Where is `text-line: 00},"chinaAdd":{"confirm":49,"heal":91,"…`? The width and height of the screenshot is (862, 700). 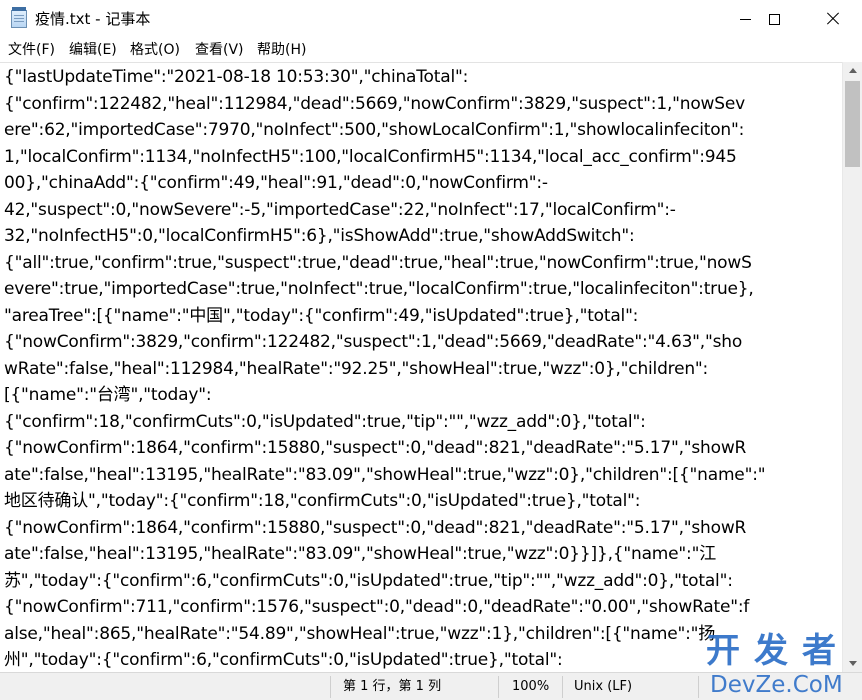 text-line: 00},"chinaAdd":{"confirm":49,"heal":91,"… is located at coordinates (276, 183).